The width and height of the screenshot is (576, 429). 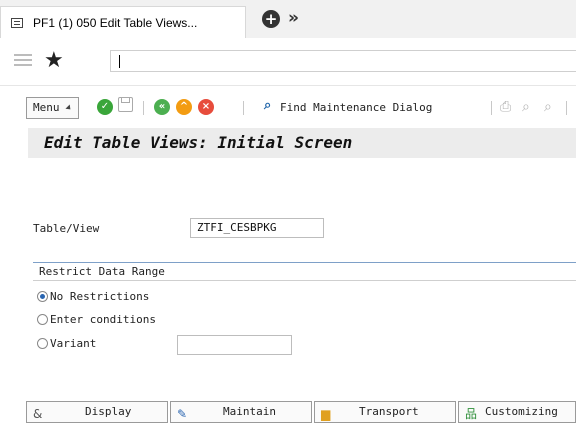 I want to click on radio-variant: Variant, so click(x=66, y=343).